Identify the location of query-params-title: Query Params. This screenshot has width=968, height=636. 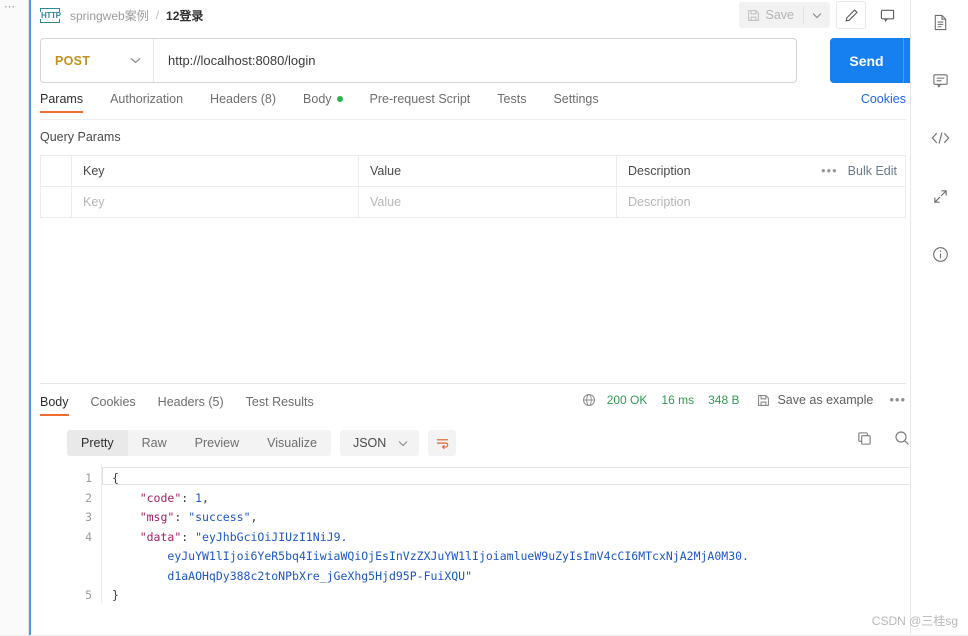
(80, 137).